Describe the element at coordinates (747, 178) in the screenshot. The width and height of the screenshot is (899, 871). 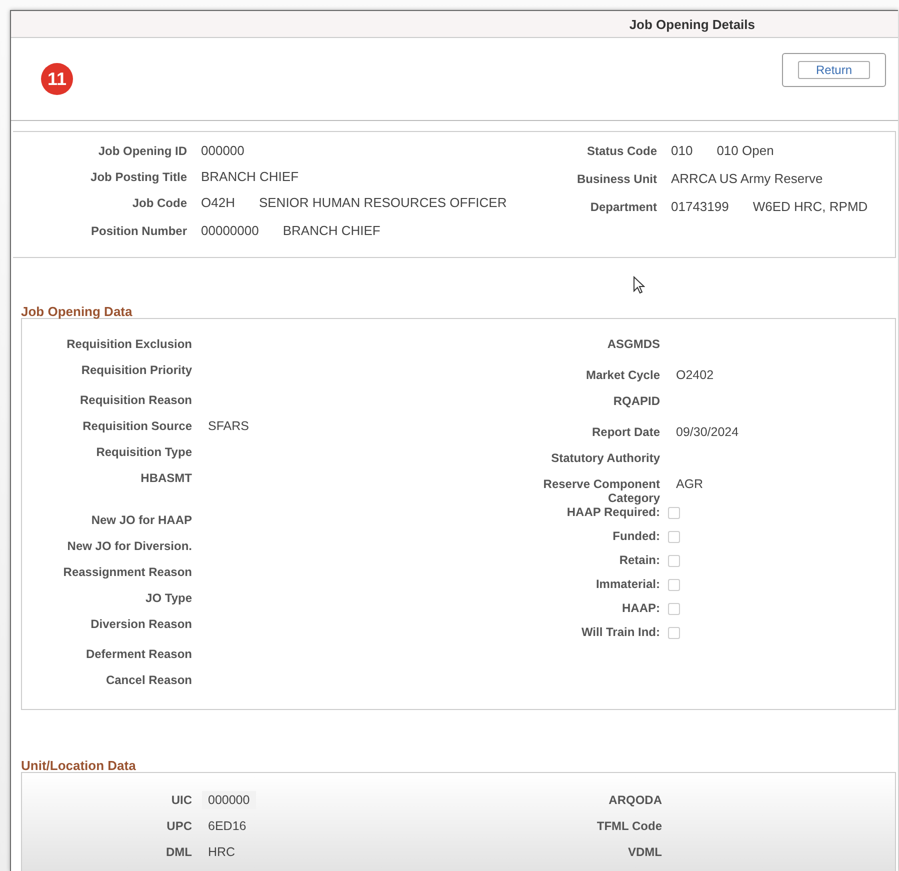
I see `field-value: ARRCA US Army Reserve` at that location.